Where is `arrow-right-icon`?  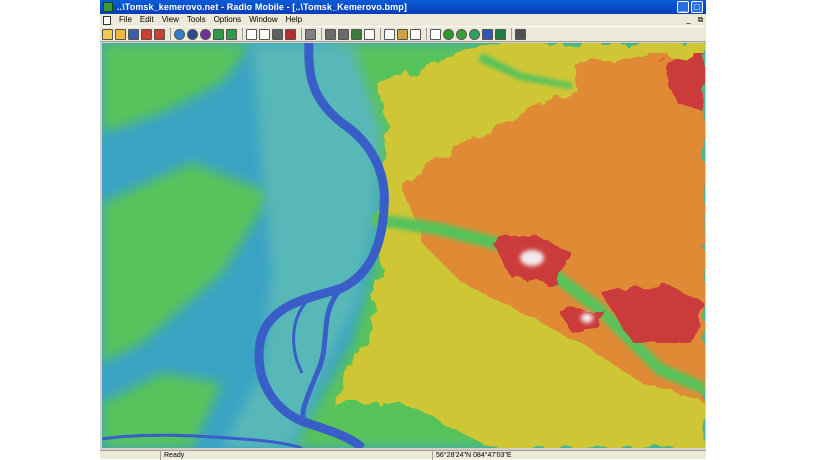 arrow-right-icon is located at coordinates (231, 34).